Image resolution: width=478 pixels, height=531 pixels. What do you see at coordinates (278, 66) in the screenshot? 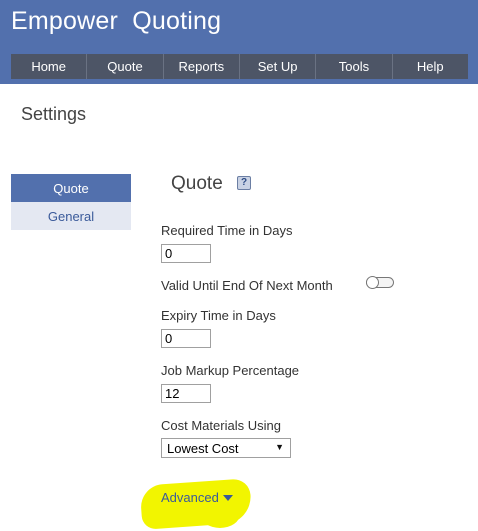
I see `nav-item-setup: Set Up` at bounding box center [278, 66].